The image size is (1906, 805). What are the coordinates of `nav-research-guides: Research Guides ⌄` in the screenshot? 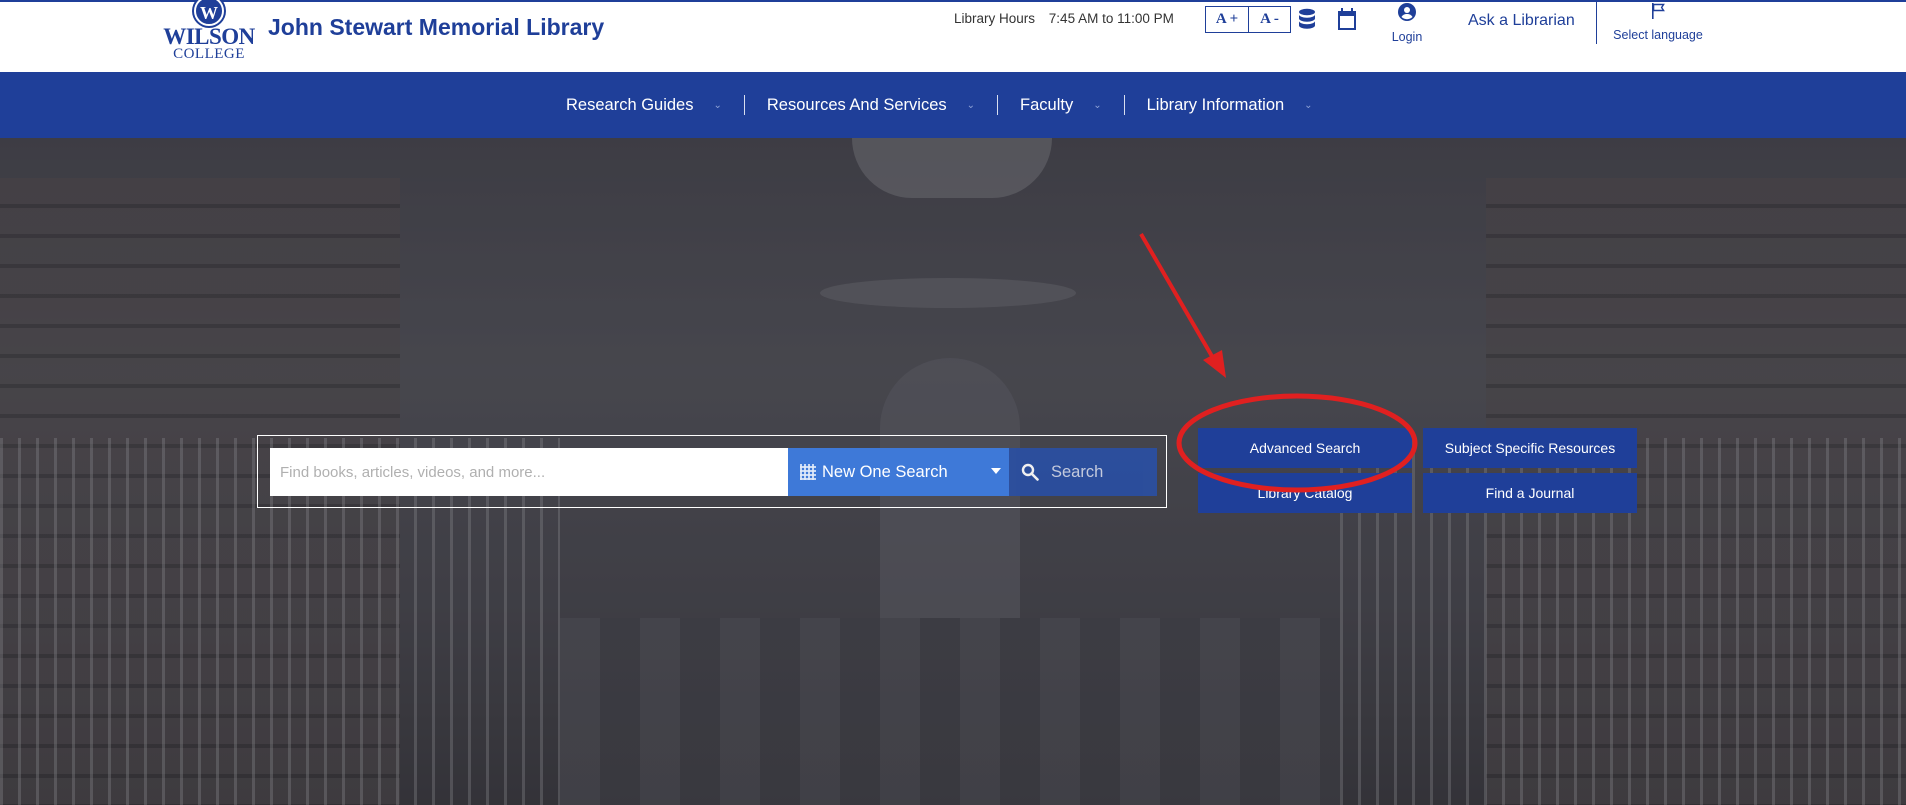 It's located at (644, 105).